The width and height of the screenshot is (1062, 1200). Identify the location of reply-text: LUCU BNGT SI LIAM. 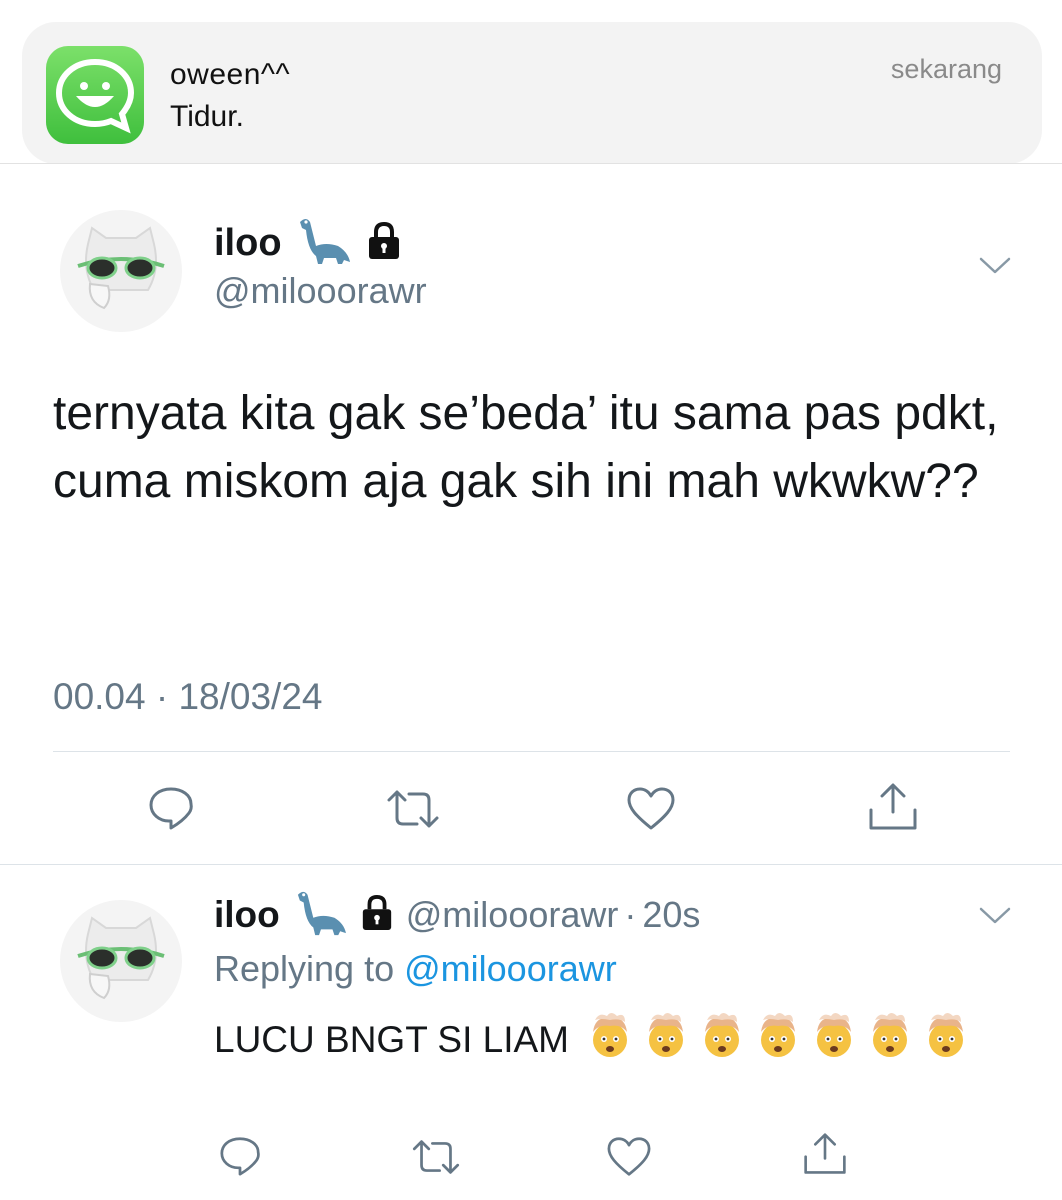
(604, 1042).